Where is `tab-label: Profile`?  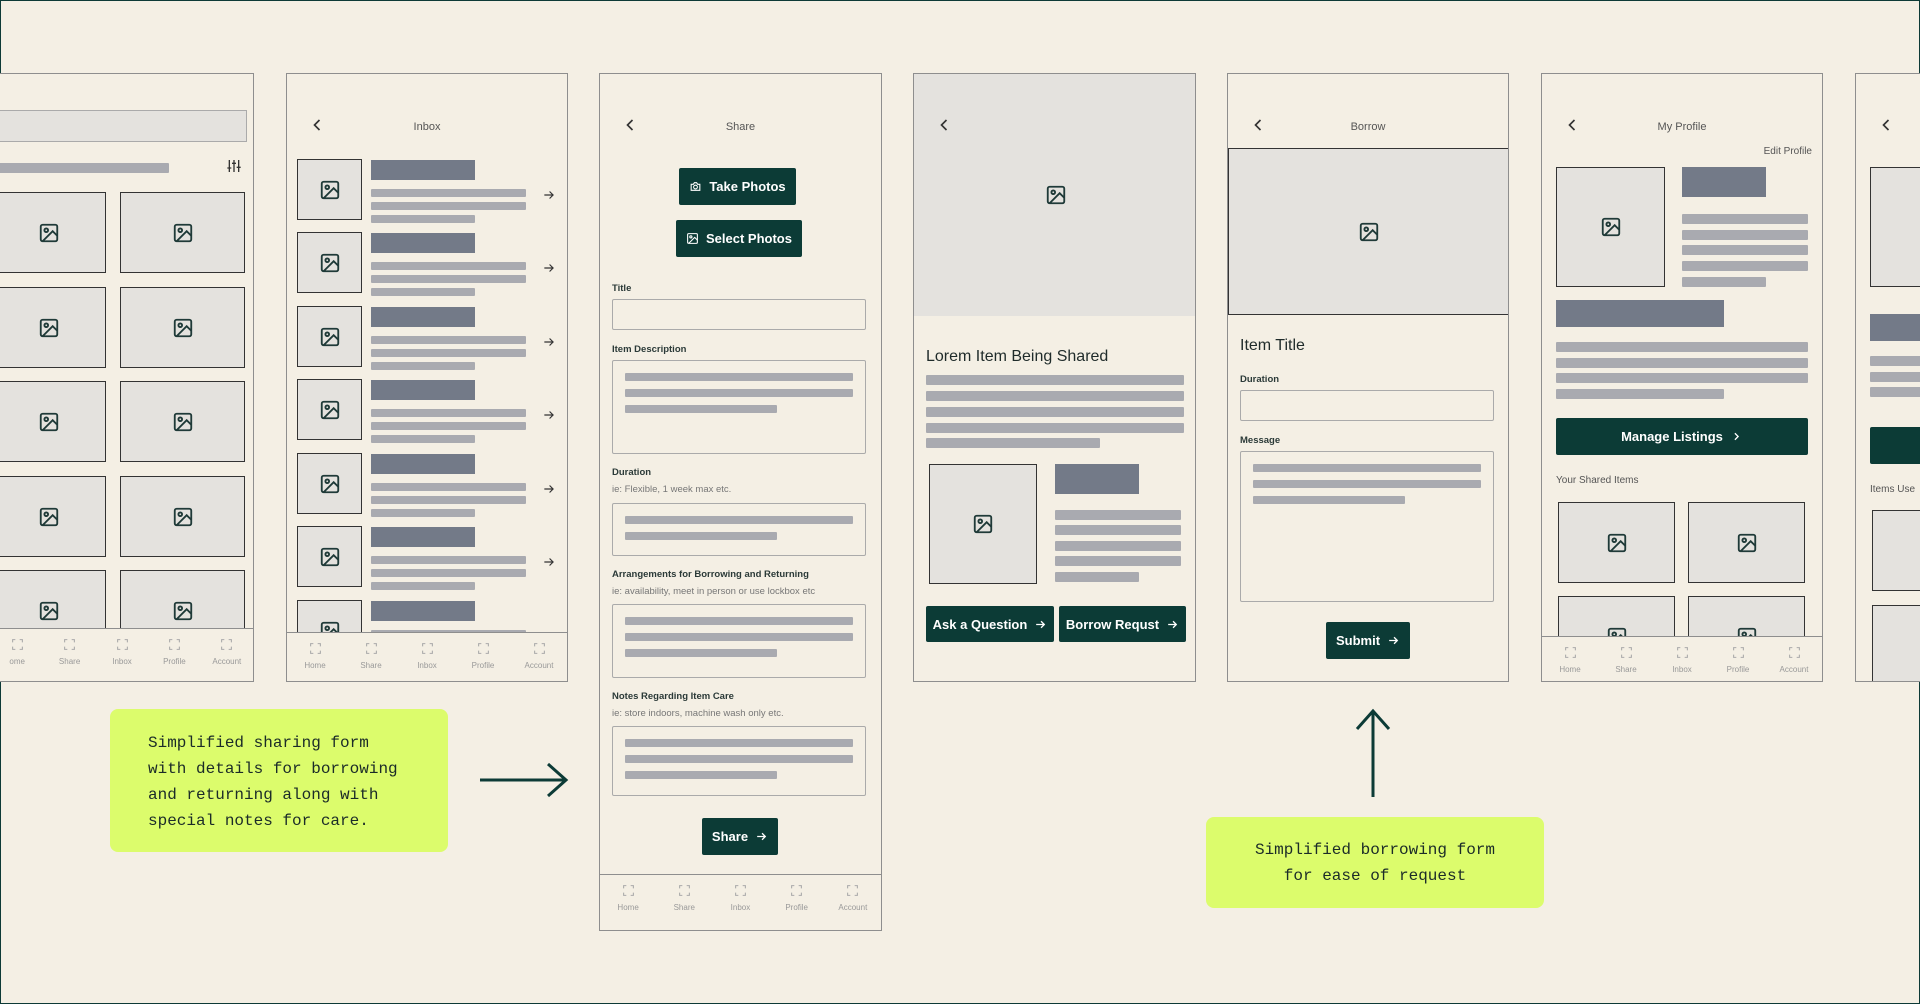 tab-label: Profile is located at coordinates (796, 907).